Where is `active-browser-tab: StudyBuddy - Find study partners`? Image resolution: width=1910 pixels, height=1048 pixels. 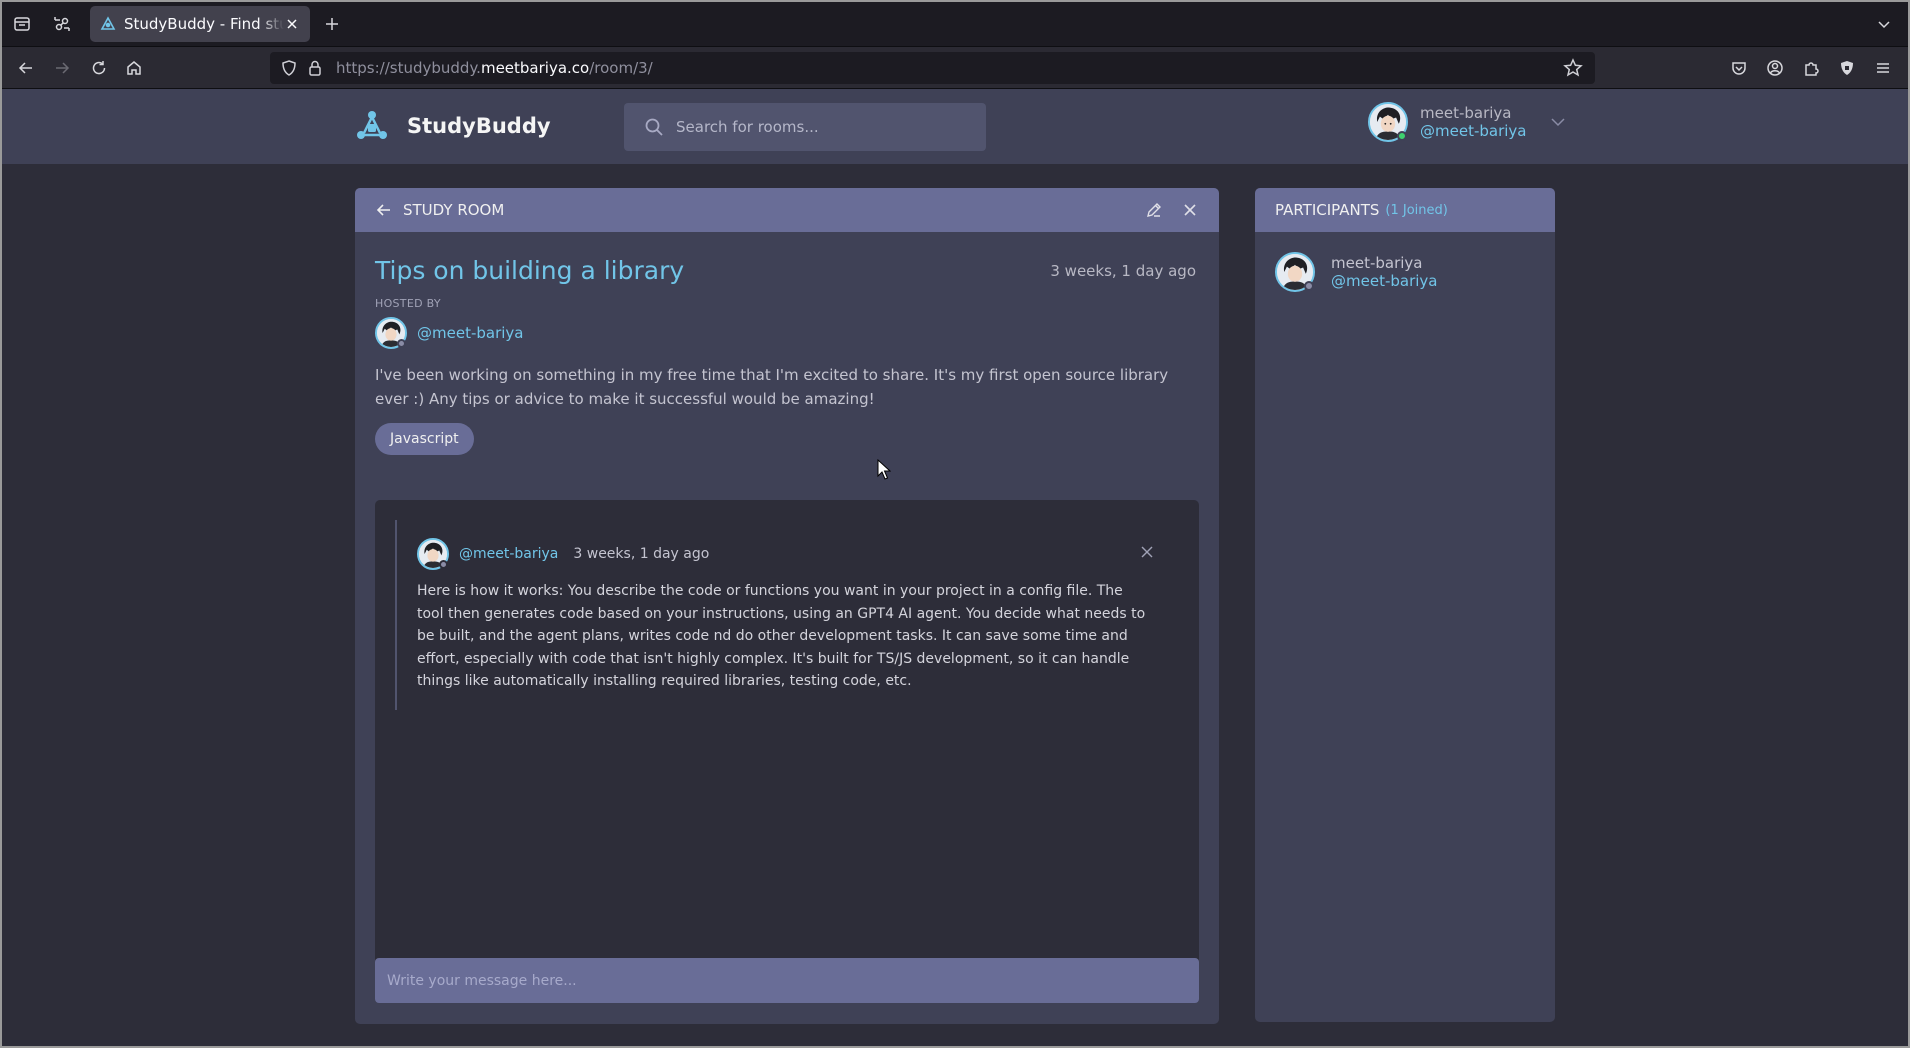
active-browser-tab: StudyBuddy - Find study partners is located at coordinates (200, 24).